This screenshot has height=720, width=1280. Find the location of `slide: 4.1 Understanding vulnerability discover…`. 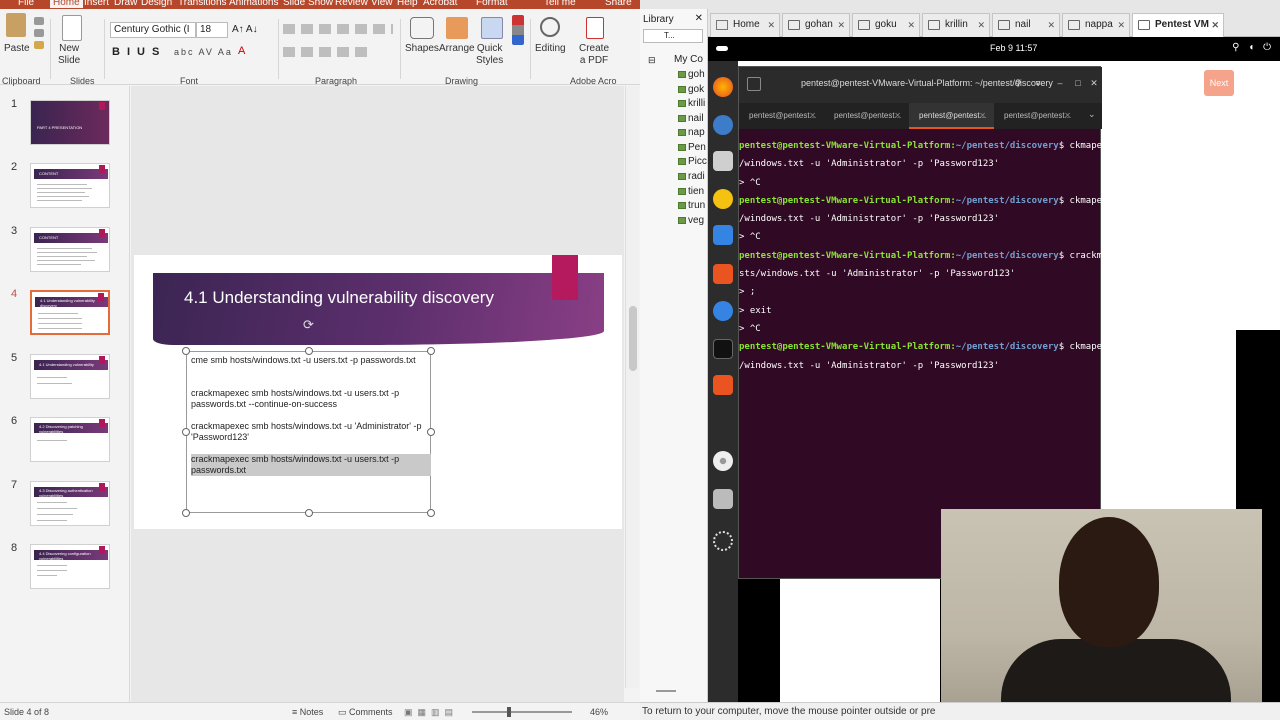

slide: 4.1 Understanding vulnerability discover… is located at coordinates (378, 392).